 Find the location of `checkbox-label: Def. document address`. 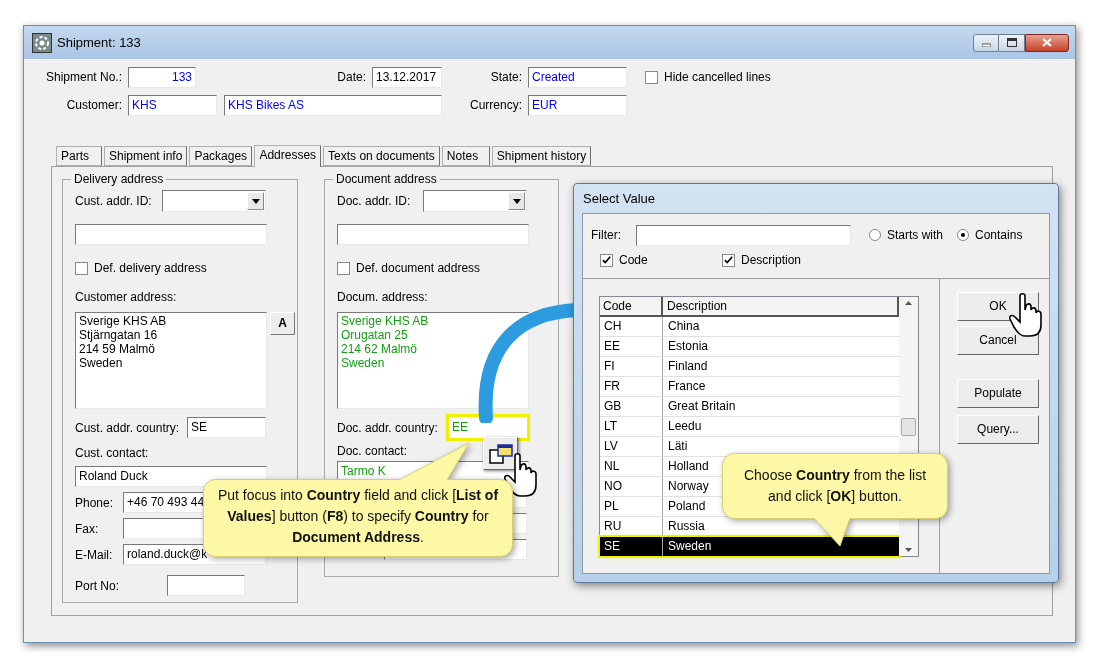

checkbox-label: Def. document address is located at coordinates (418, 268).